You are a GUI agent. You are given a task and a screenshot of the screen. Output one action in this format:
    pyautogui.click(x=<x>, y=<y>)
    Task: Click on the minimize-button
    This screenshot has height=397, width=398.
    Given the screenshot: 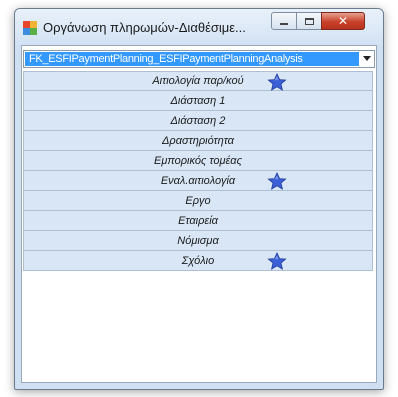 What is the action you would take?
    pyautogui.click(x=284, y=21)
    